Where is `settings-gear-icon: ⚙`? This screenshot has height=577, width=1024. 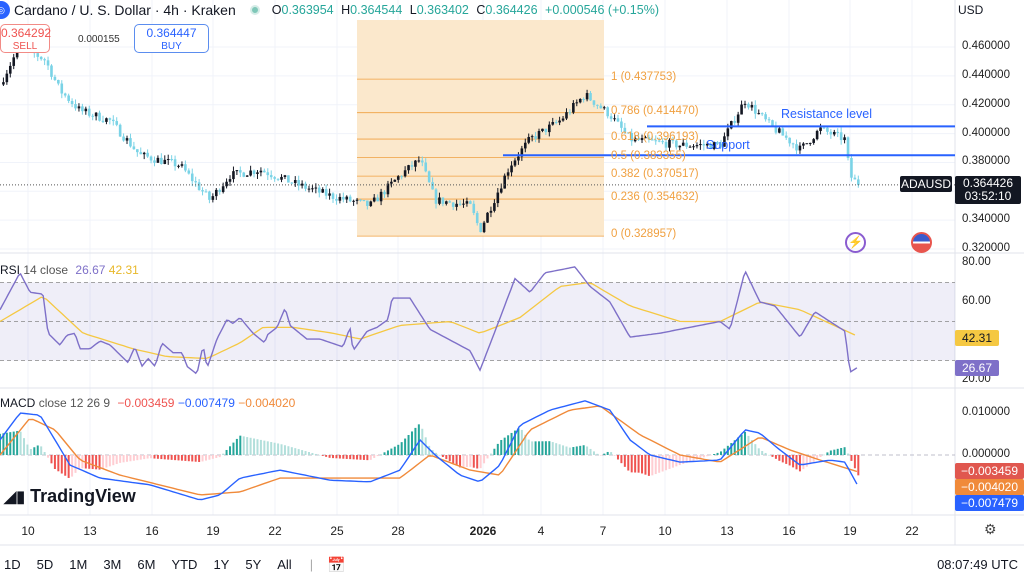 settings-gear-icon: ⚙ is located at coordinates (990, 529).